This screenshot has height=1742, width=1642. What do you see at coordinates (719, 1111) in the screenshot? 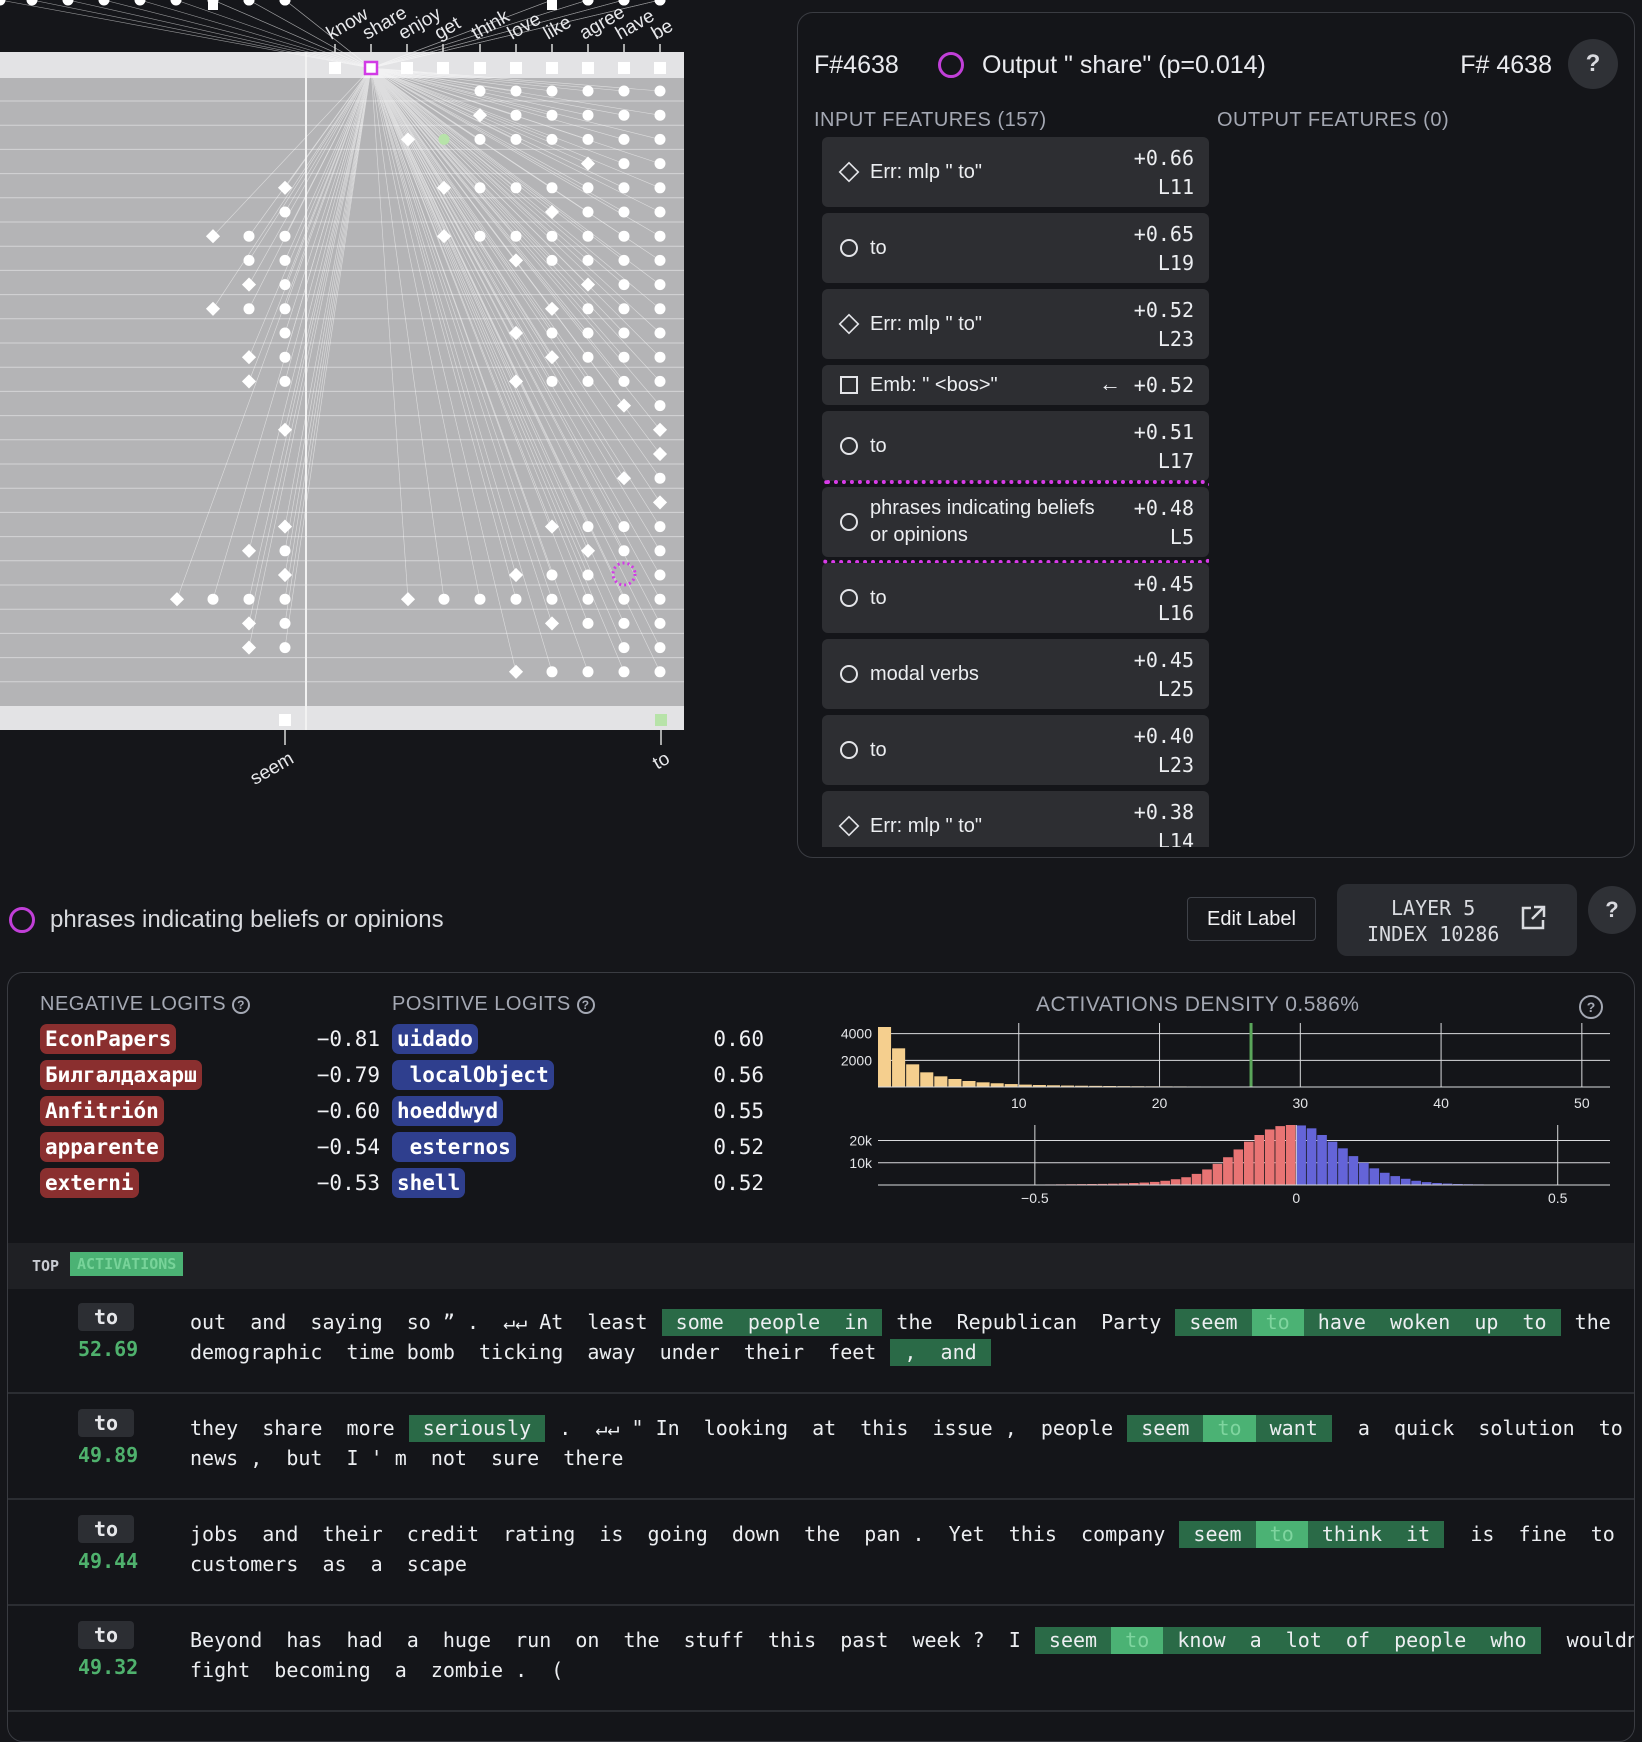
I see `logit-value: 0.55` at bounding box center [719, 1111].